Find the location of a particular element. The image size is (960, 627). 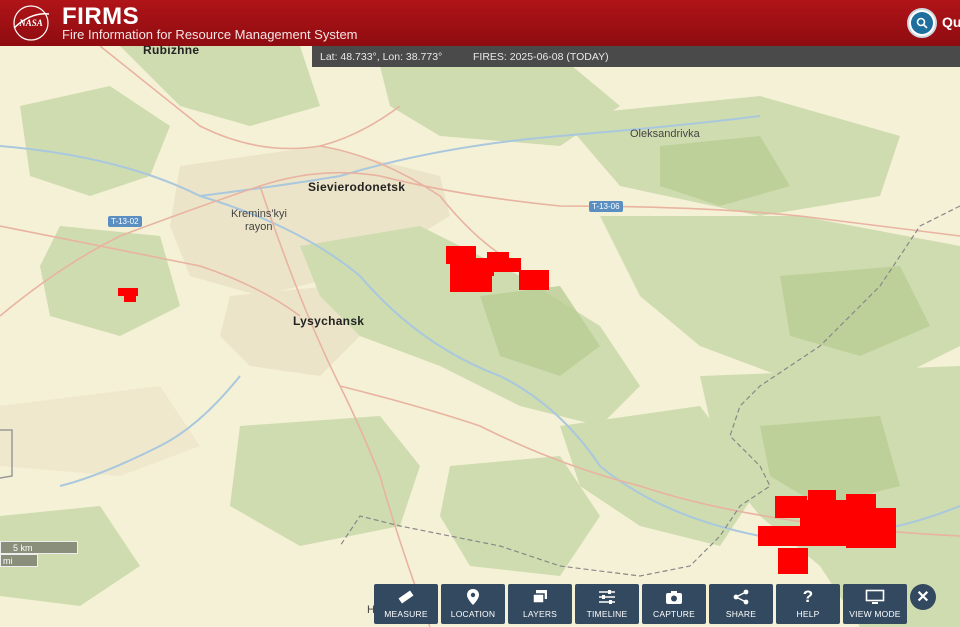

help-button: ? HELP is located at coordinates (808, 604).